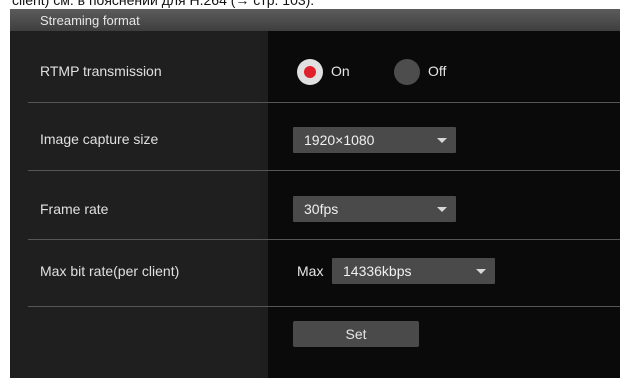  Describe the element at coordinates (413, 271) in the screenshot. I see `max-bit-rate-select: 14336kbps` at that location.